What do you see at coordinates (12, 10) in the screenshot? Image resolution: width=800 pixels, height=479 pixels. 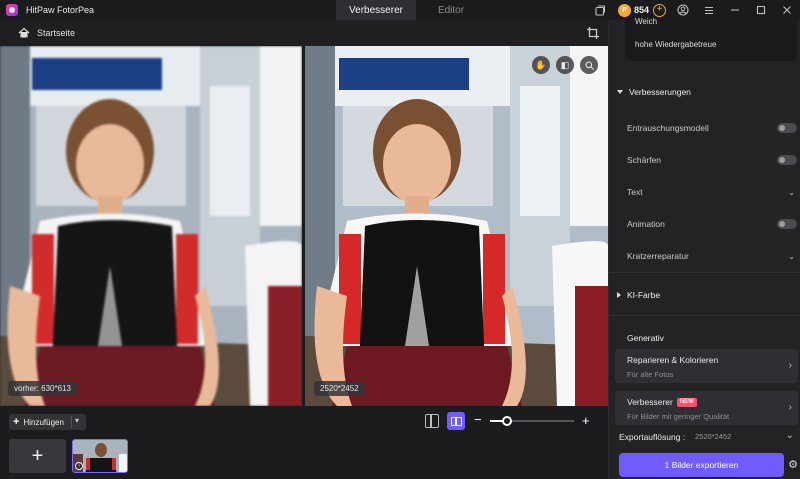 I see `app-logo` at bounding box center [12, 10].